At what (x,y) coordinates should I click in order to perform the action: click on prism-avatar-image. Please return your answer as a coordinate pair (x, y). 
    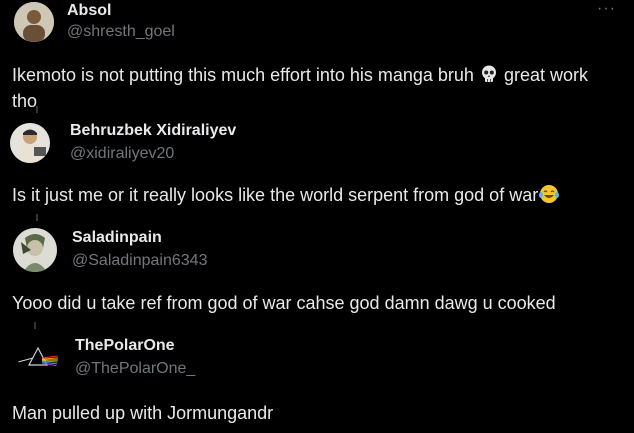
    Looking at the image, I should click on (38, 358).